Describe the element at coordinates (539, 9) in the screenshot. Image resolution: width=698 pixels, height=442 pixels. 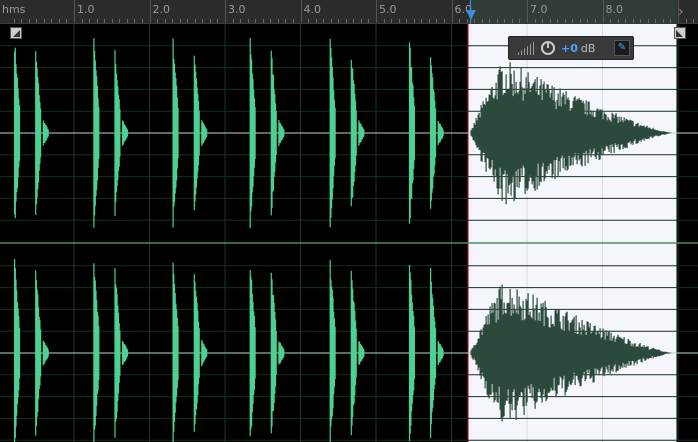
I see `ruler-label: 7.0` at that location.